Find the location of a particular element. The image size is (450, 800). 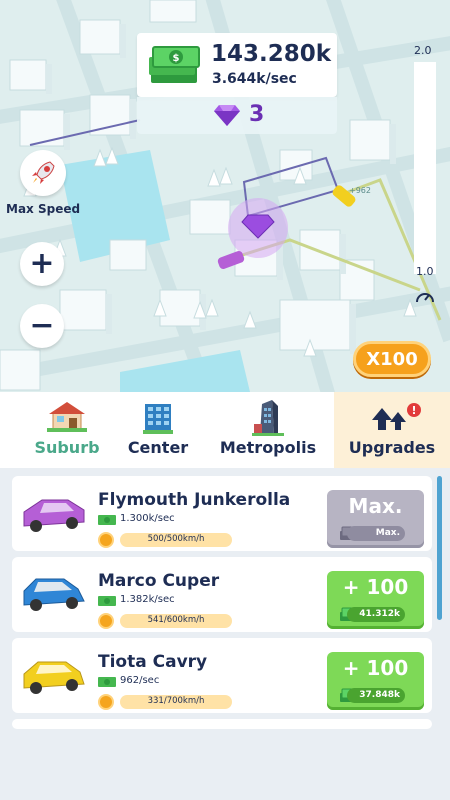

minus-icon: − is located at coordinates (42, 325).